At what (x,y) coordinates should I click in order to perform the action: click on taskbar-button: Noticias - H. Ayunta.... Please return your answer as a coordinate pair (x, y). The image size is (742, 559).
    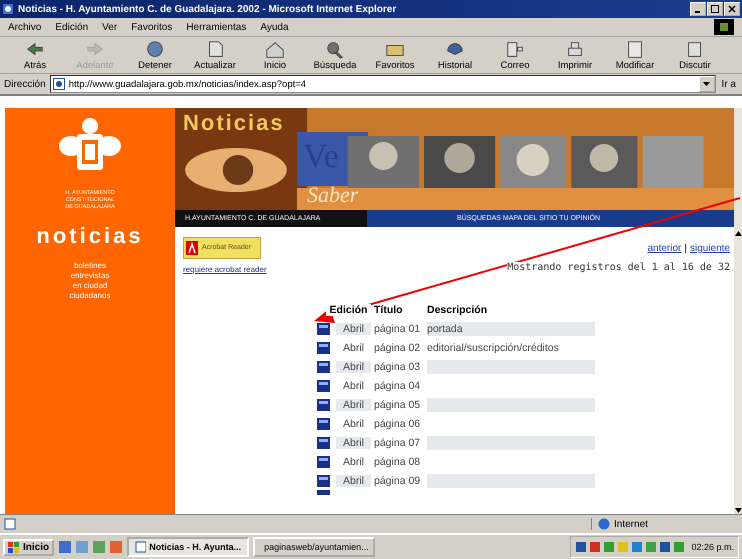
    Looking at the image, I should click on (188, 547).